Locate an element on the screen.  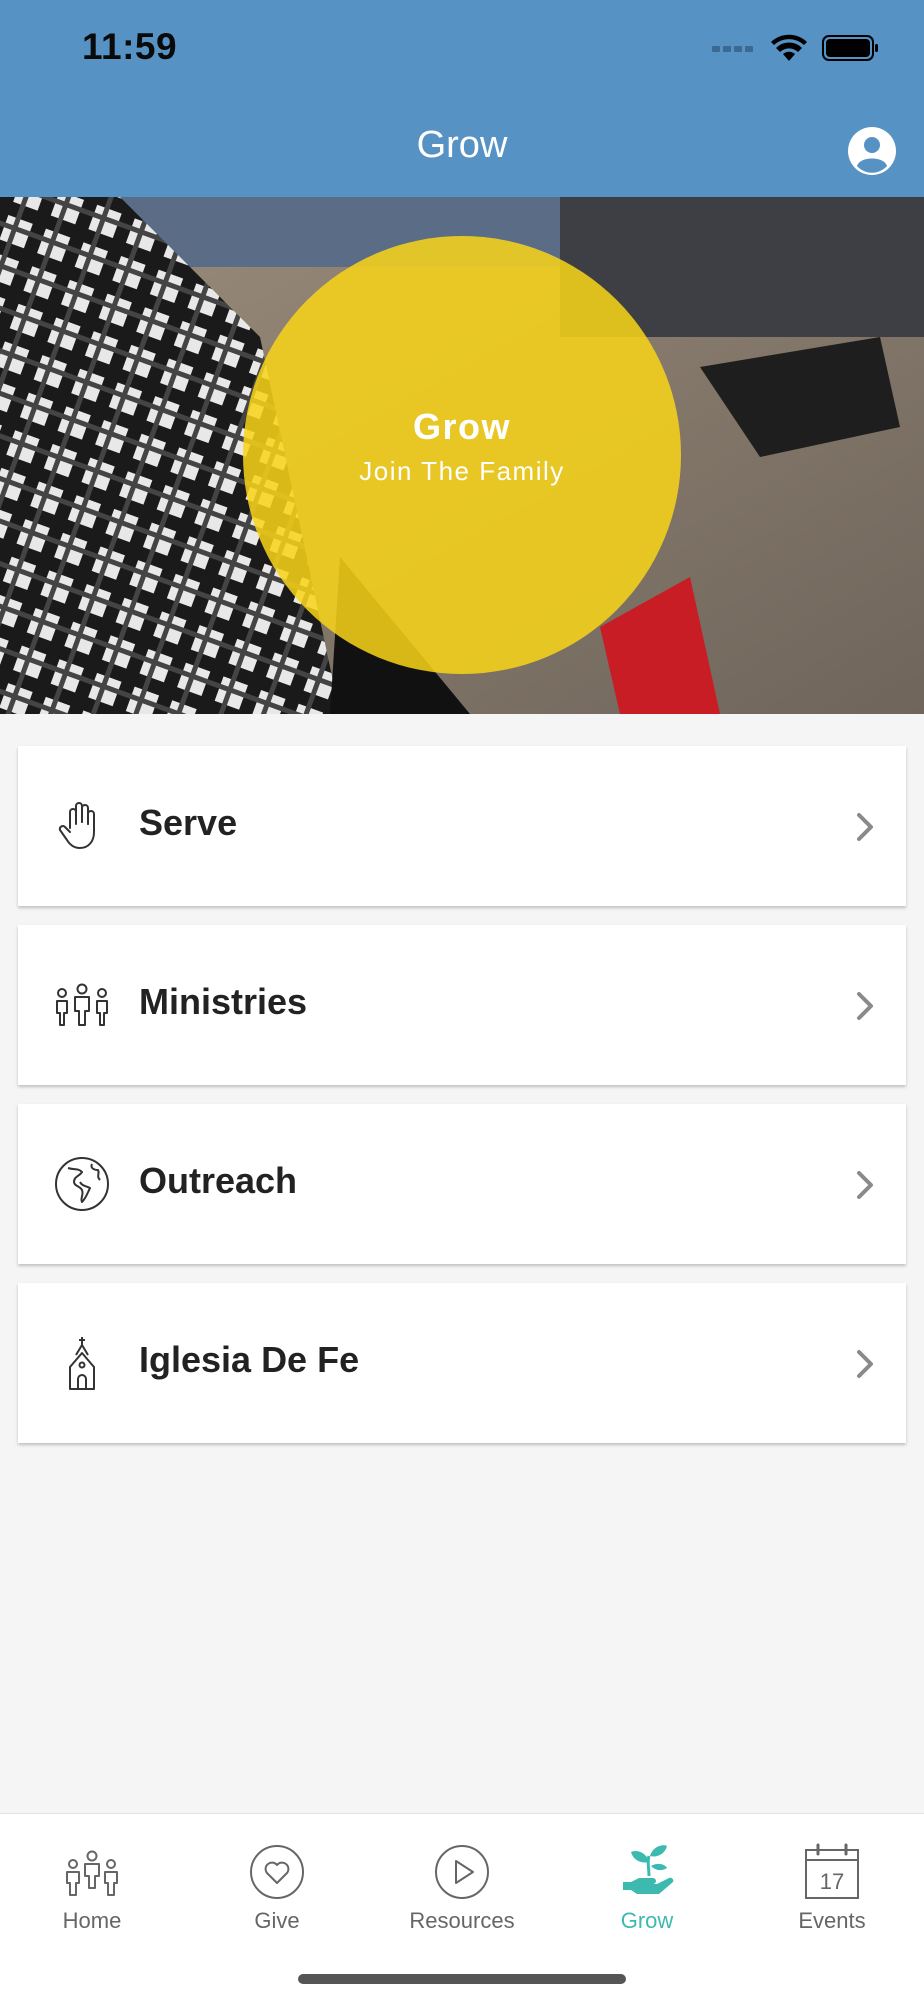
menu-item-outreach: Outreach is located at coordinates (462, 1184).